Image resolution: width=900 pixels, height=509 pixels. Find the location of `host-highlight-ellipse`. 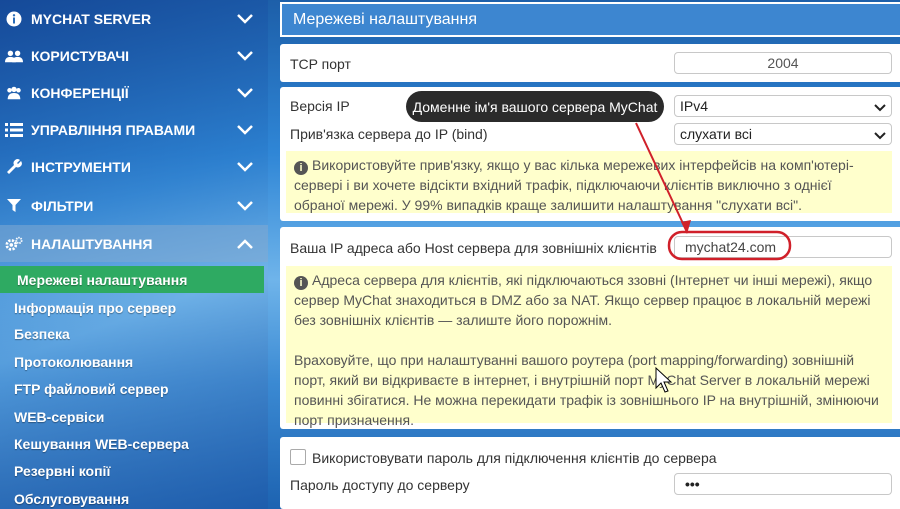

host-highlight-ellipse is located at coordinates (729, 245).